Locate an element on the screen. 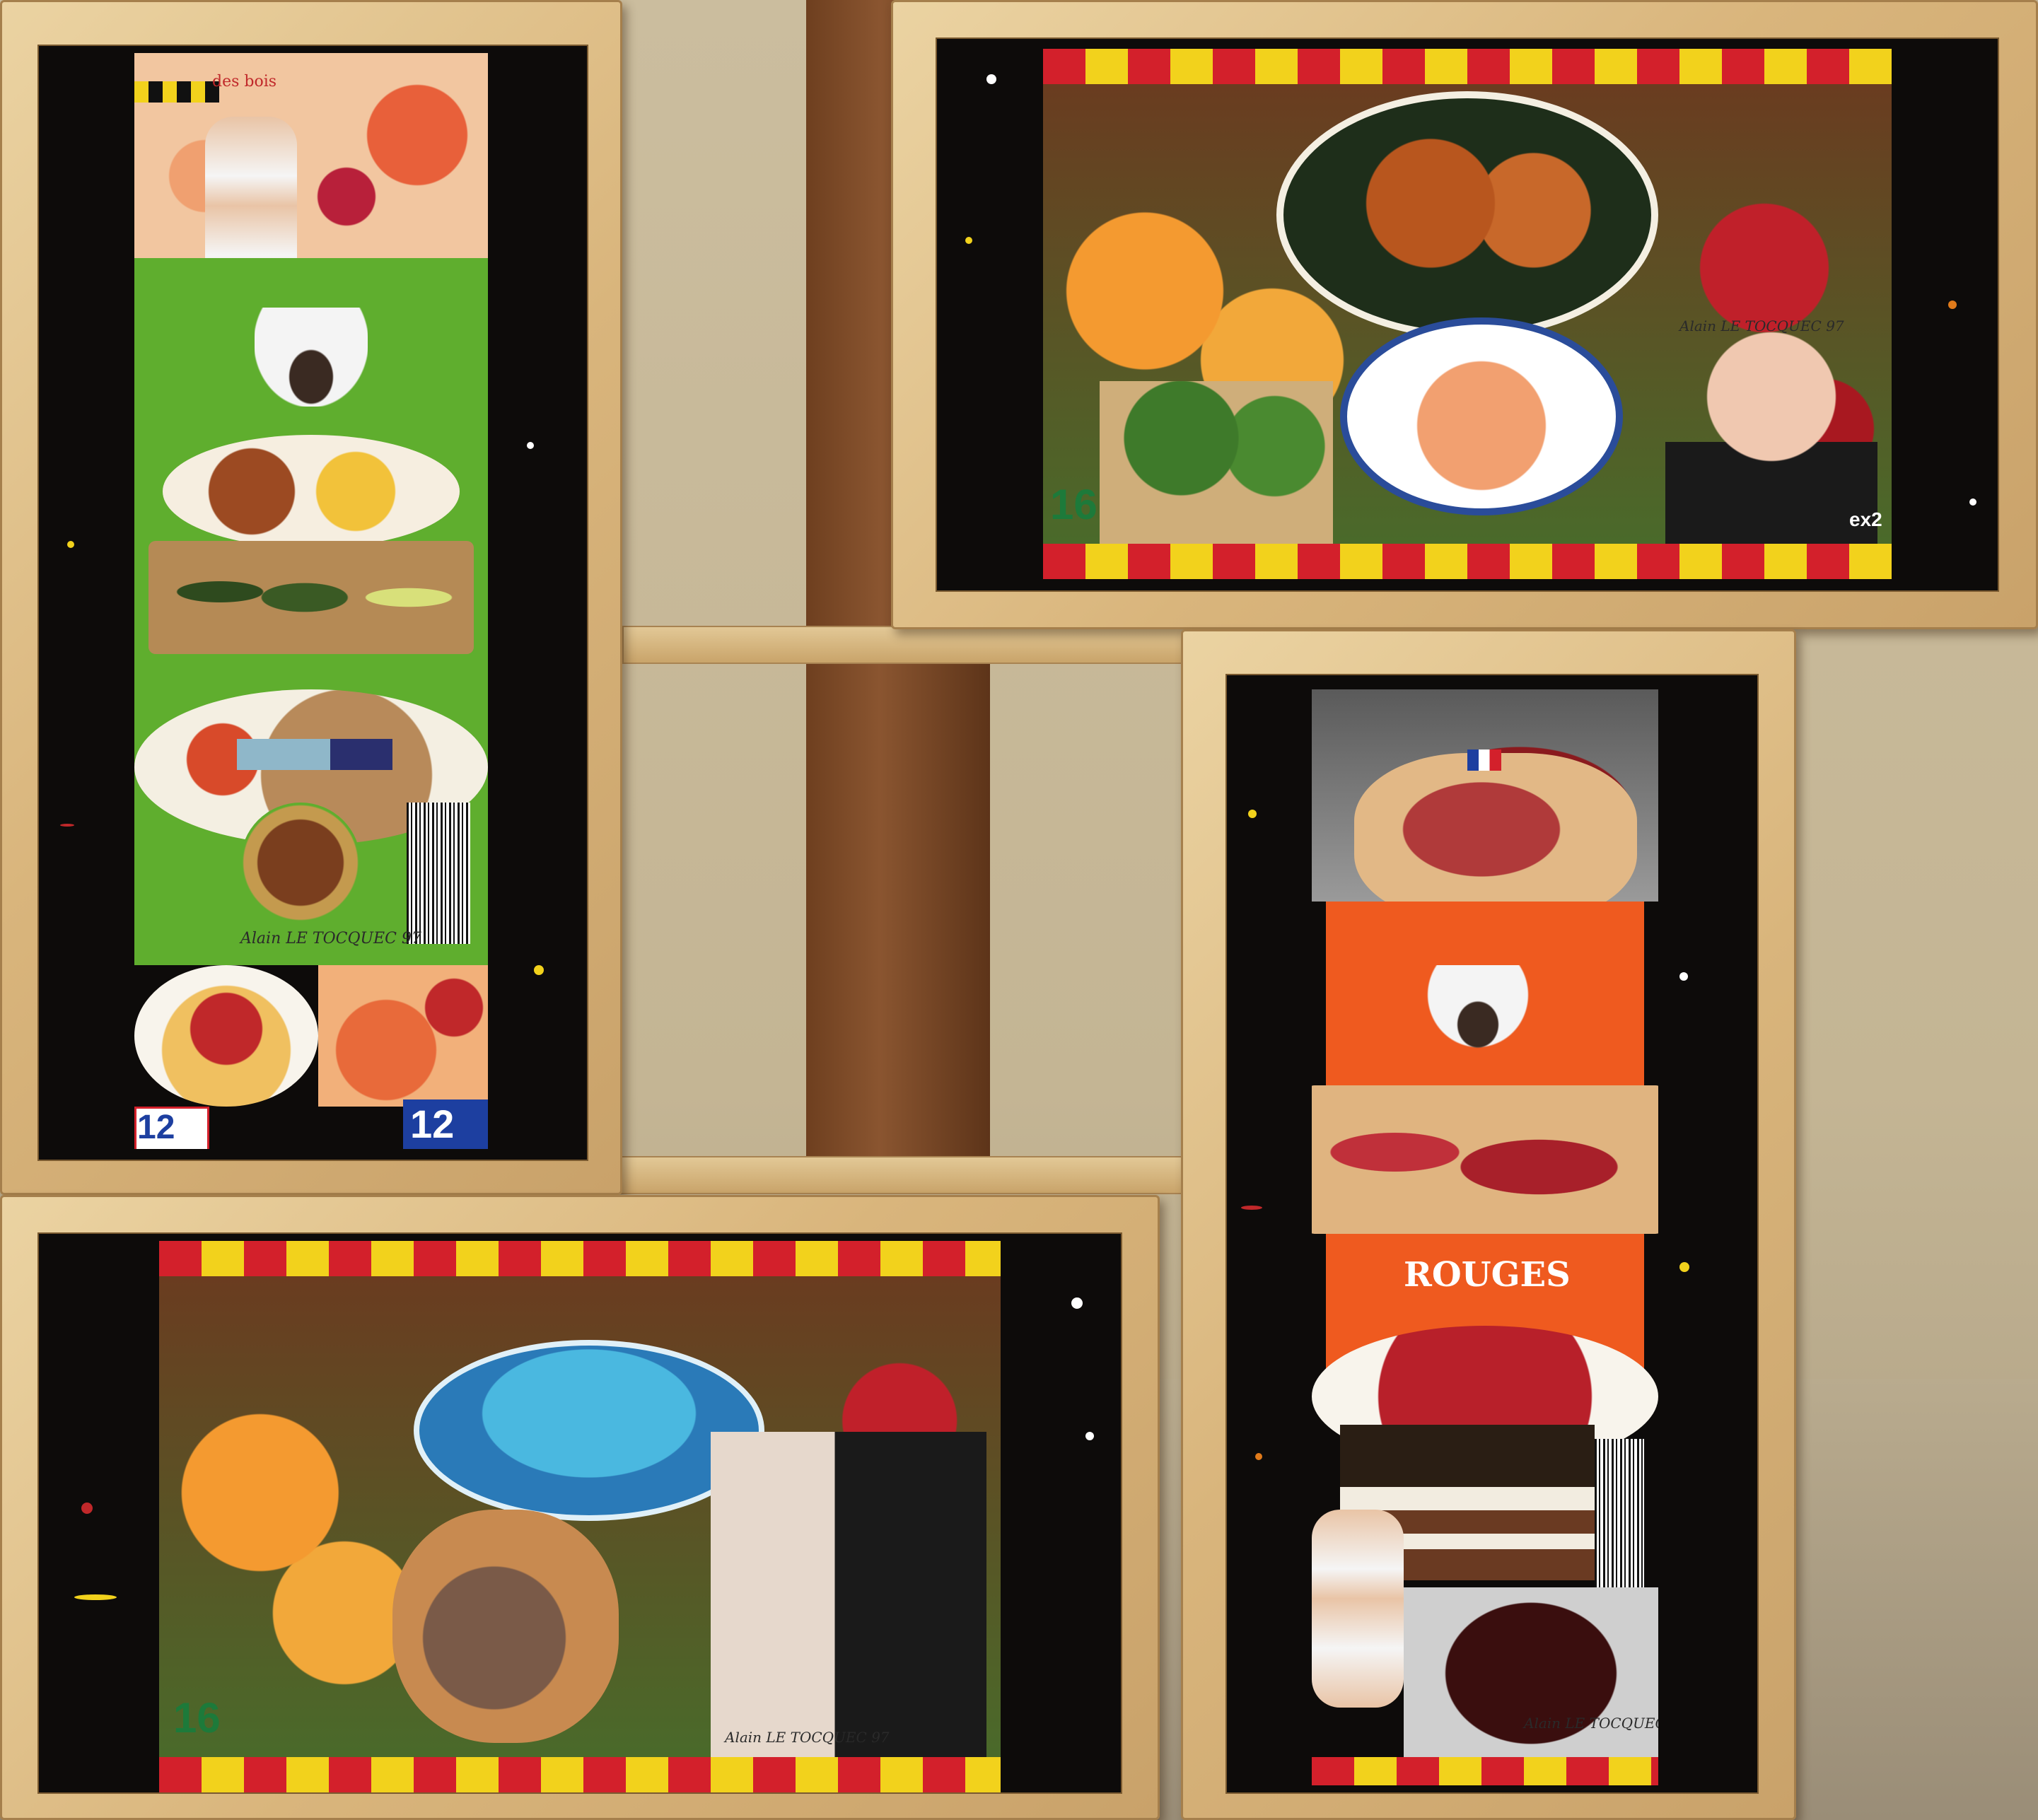 The width and height of the screenshot is (2038, 1820). salmon-plate-photo is located at coordinates (1482, 416).